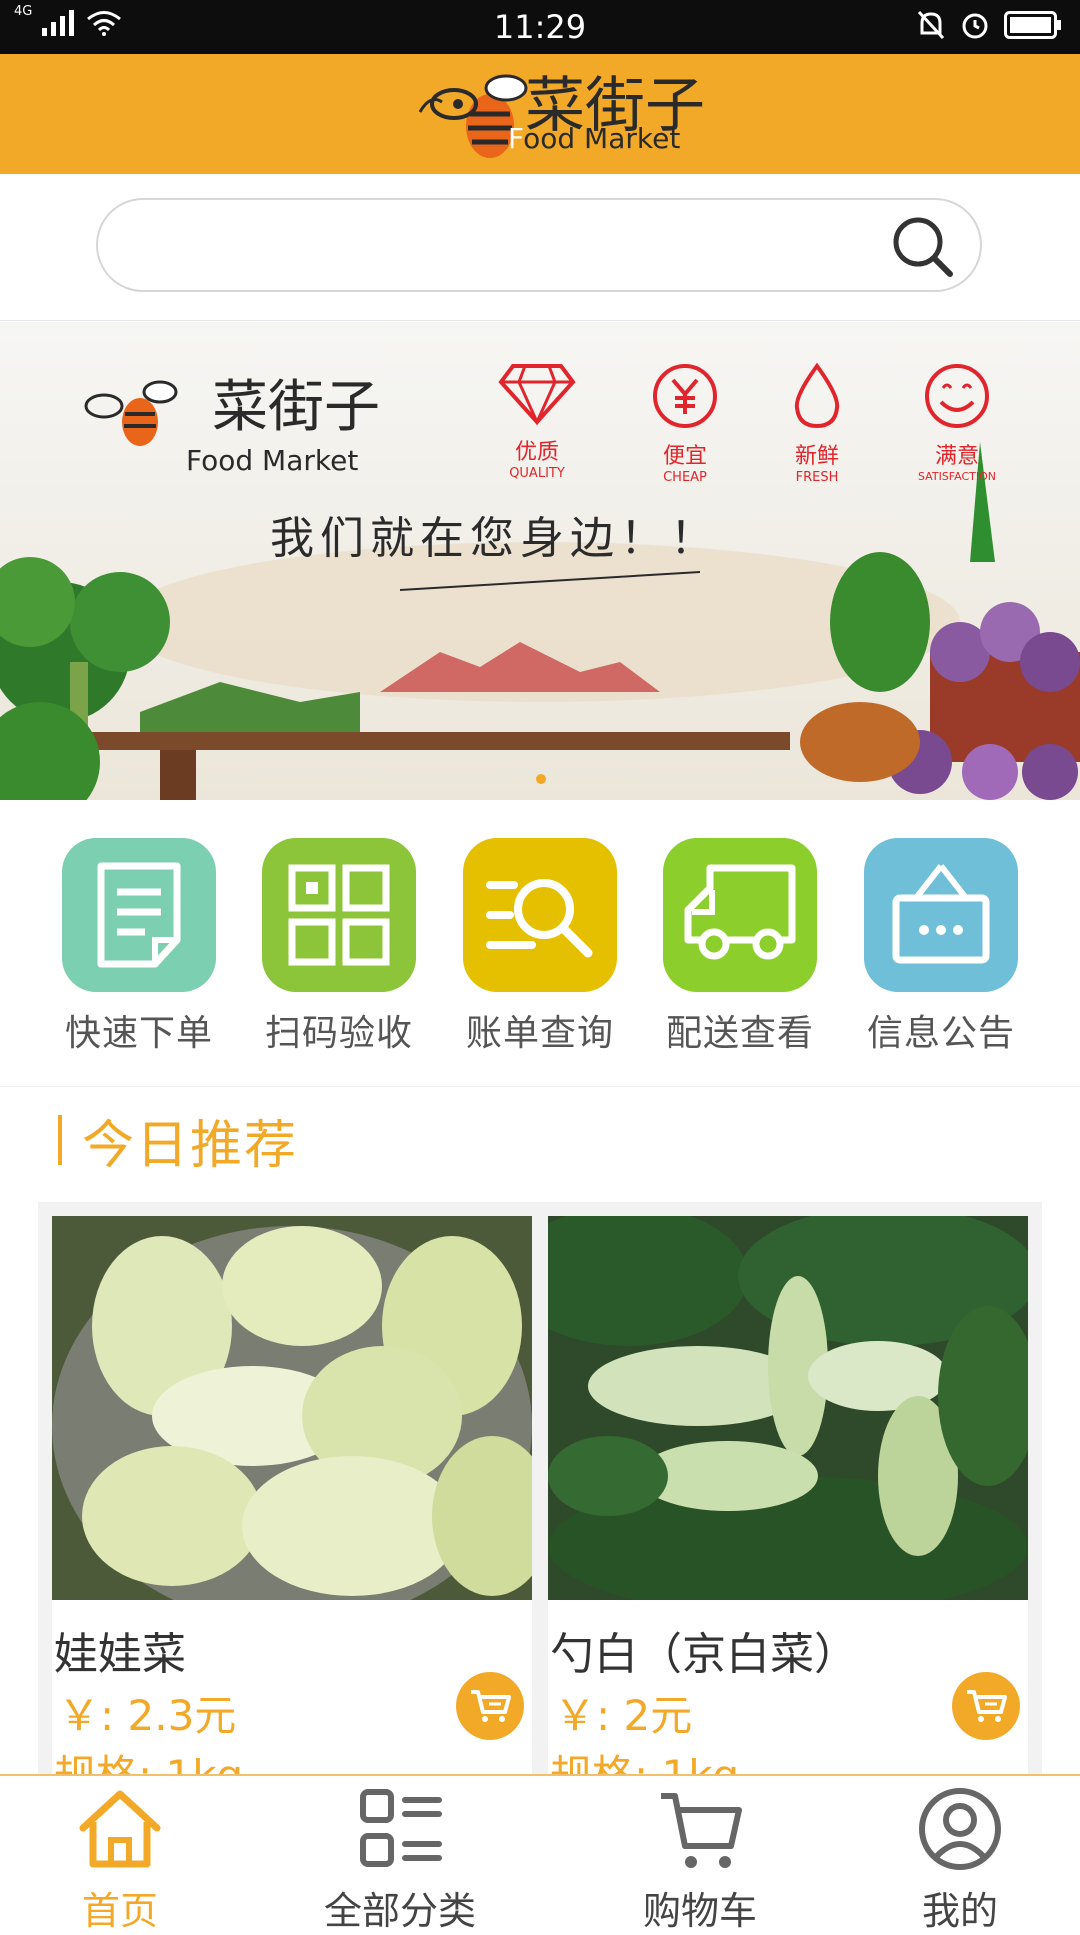 This screenshot has width=1080, height=1935. I want to click on bill-query-label: 账单查询, so click(539, 1033).